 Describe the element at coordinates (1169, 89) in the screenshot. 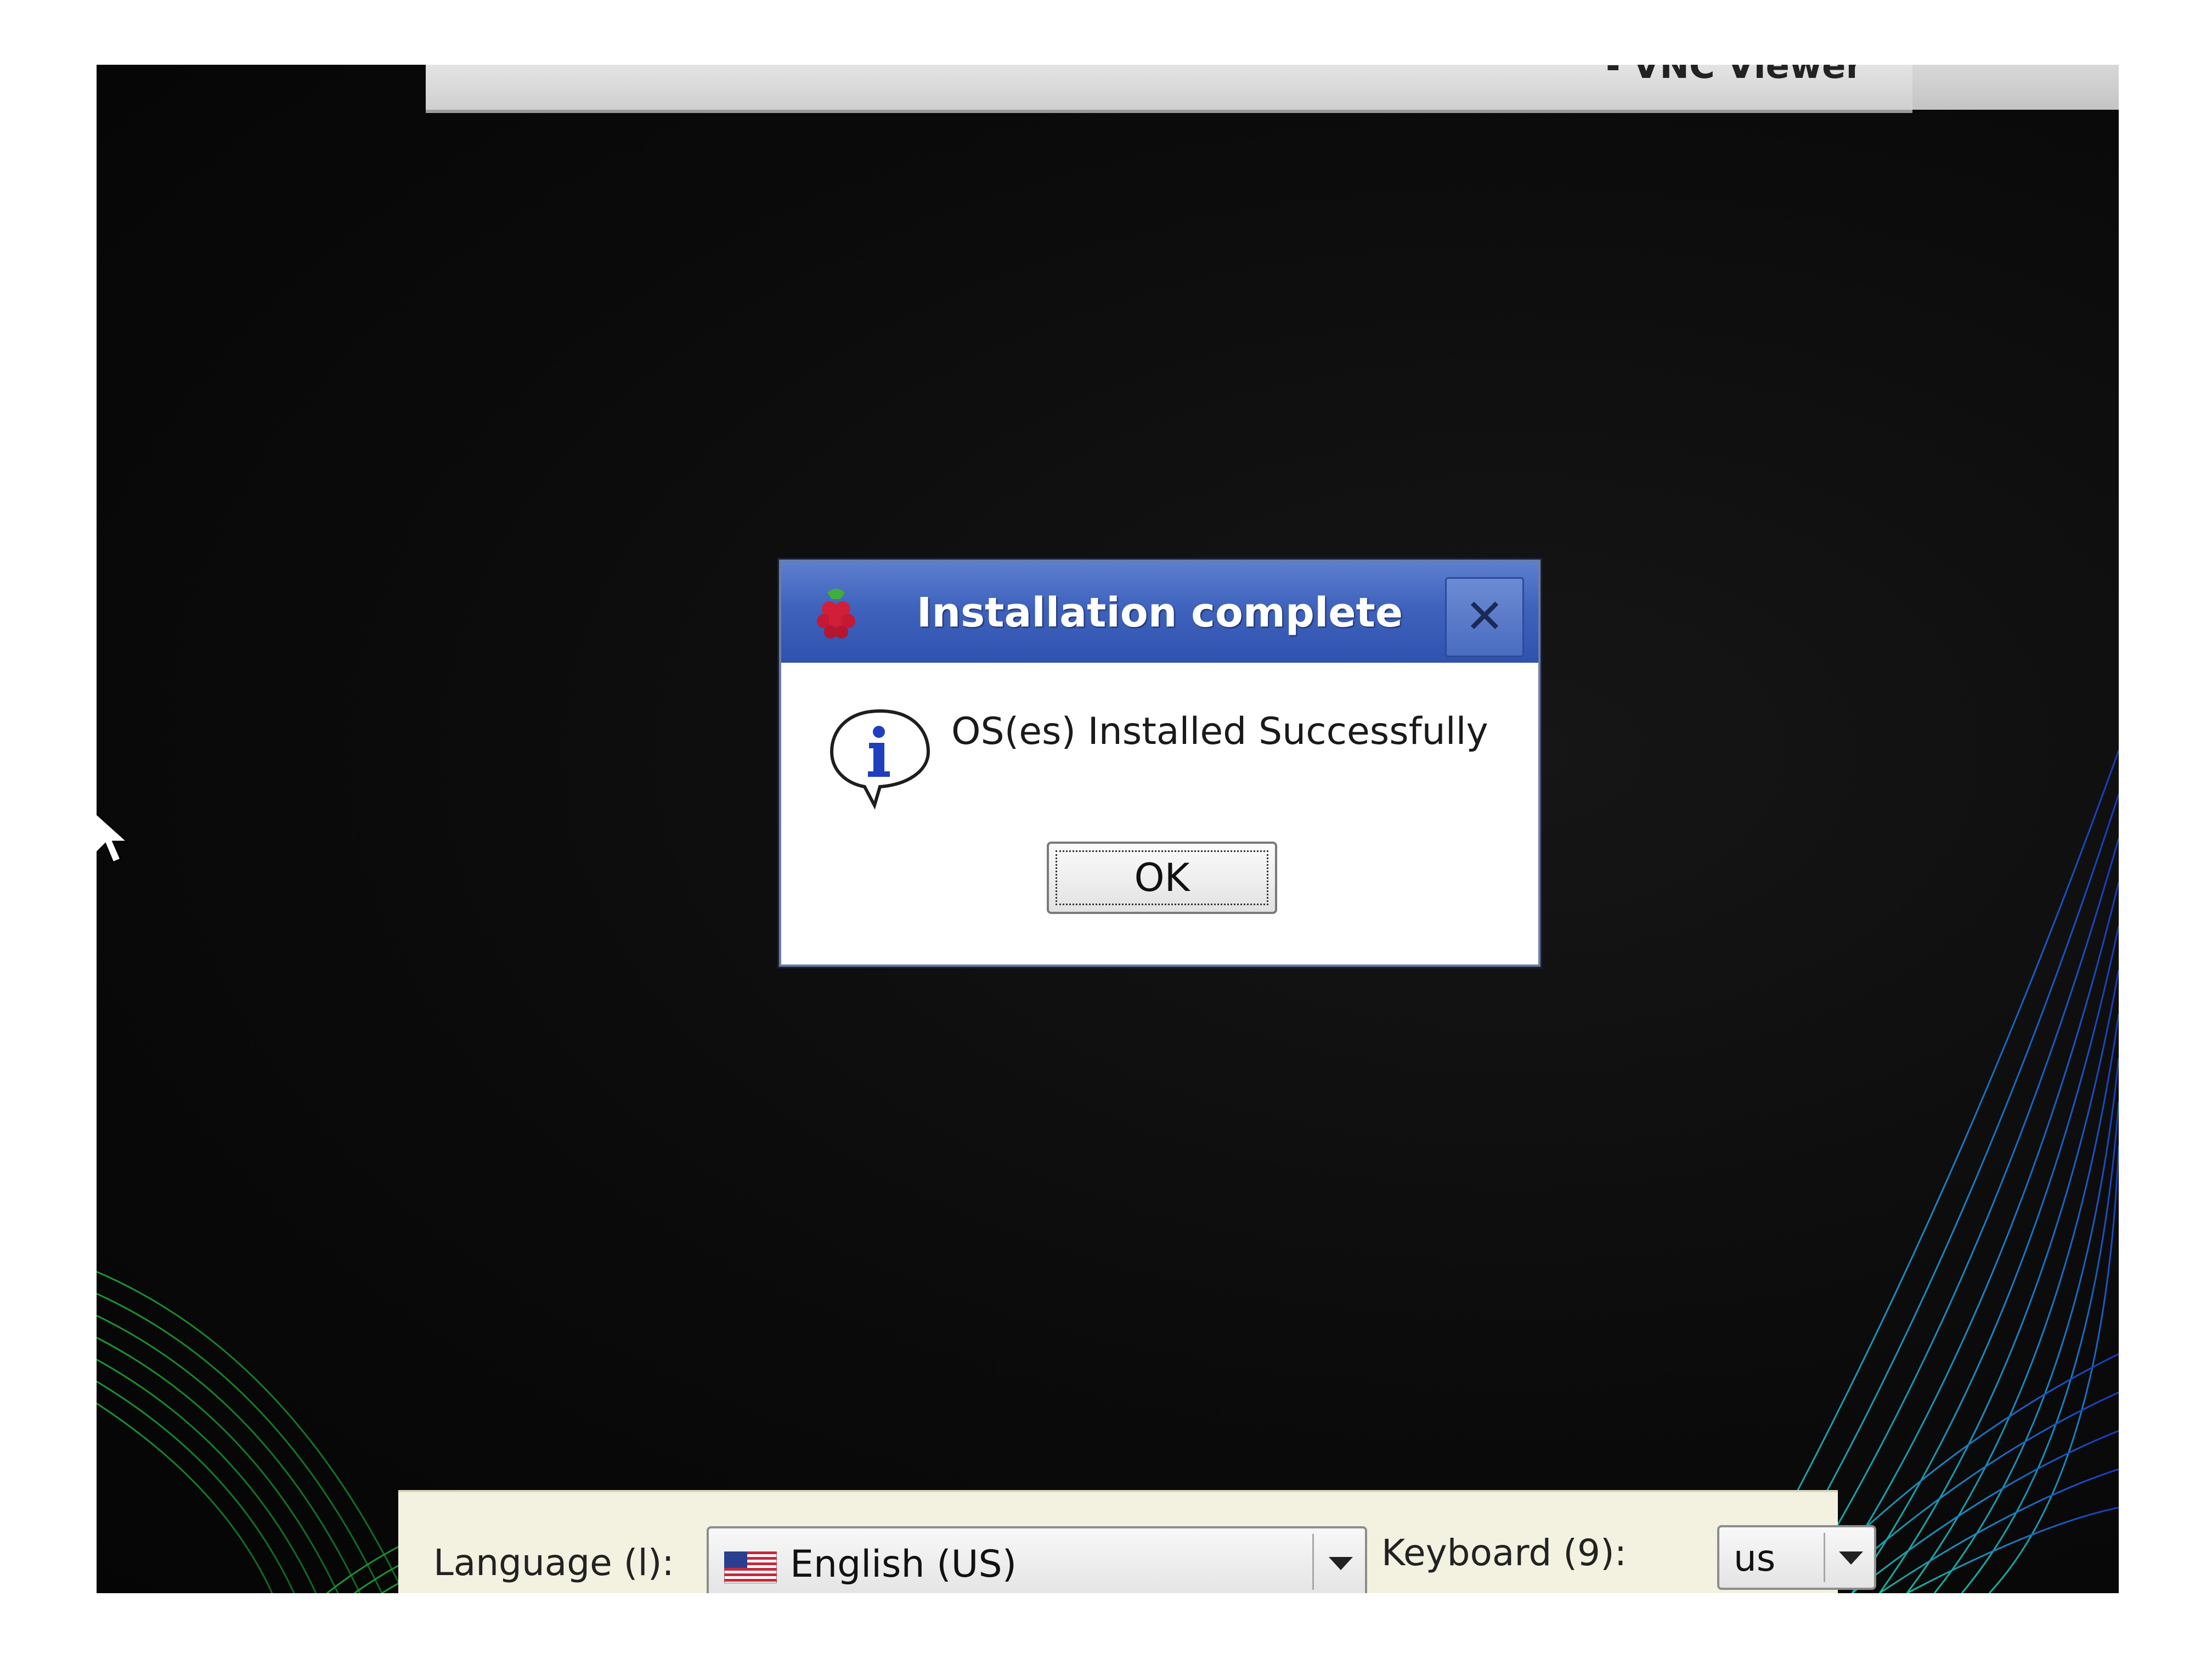

I see `vnc-viewer-titlebar: - VNC Viewer` at that location.